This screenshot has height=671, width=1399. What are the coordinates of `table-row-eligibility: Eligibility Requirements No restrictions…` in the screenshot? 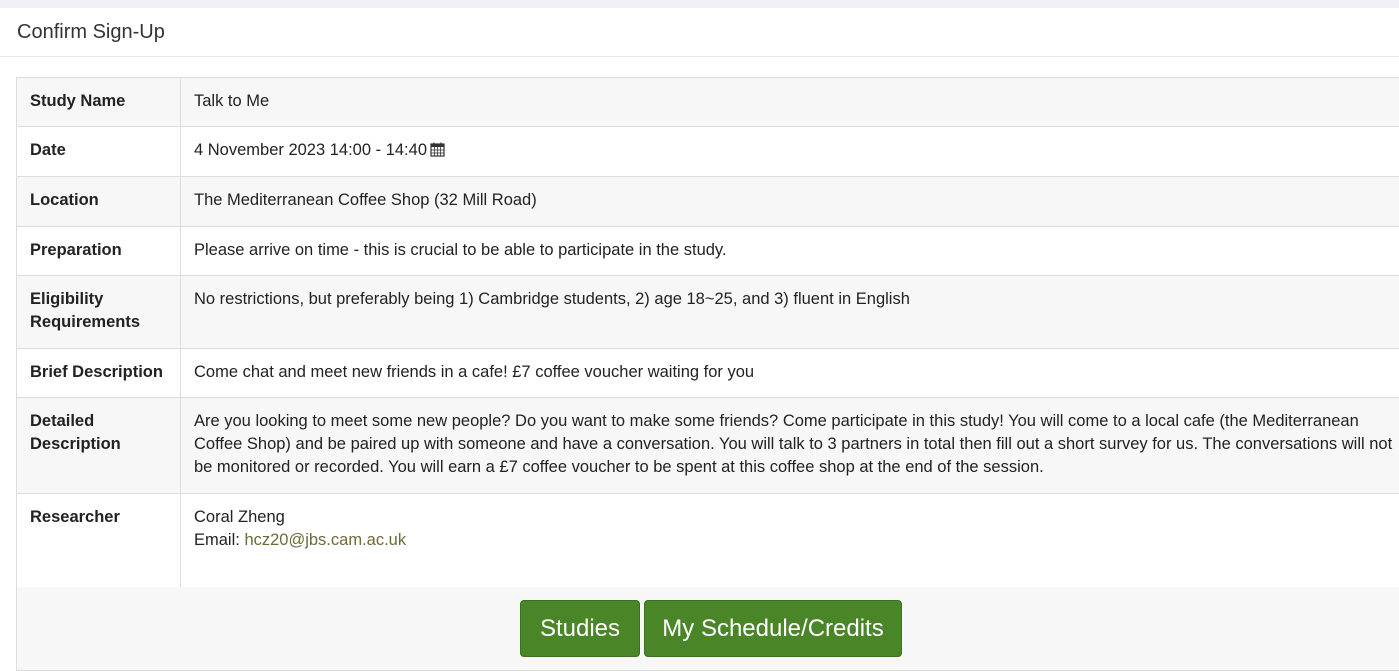 It's located at (707, 312).